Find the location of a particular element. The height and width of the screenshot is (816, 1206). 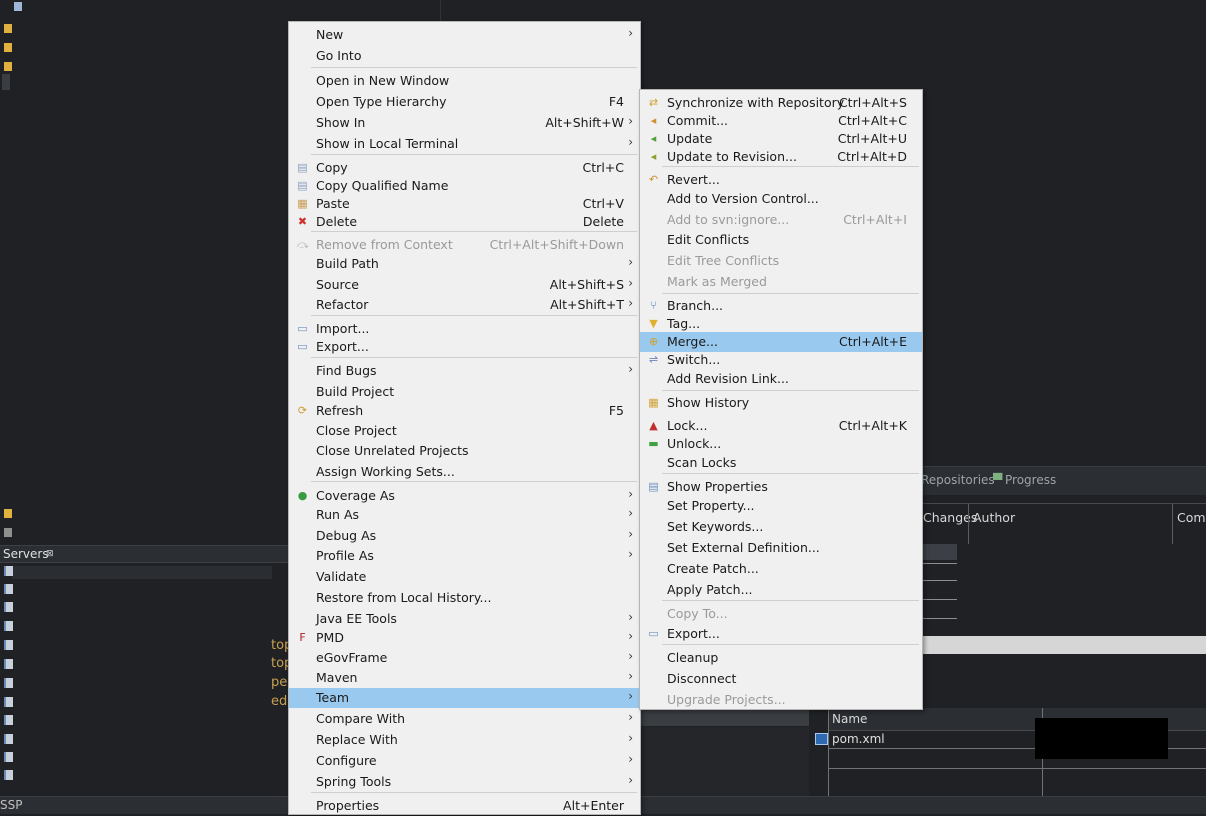

team-menu-item-synchronize-with-repository: ⇄ Synchronize with Repository Ctrl+Alt+S is located at coordinates (781, 103).